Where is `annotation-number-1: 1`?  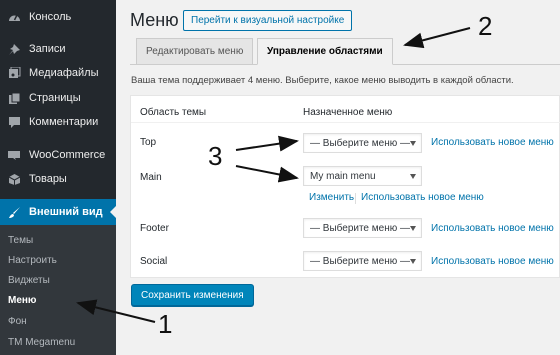 annotation-number-1: 1 is located at coordinates (165, 324).